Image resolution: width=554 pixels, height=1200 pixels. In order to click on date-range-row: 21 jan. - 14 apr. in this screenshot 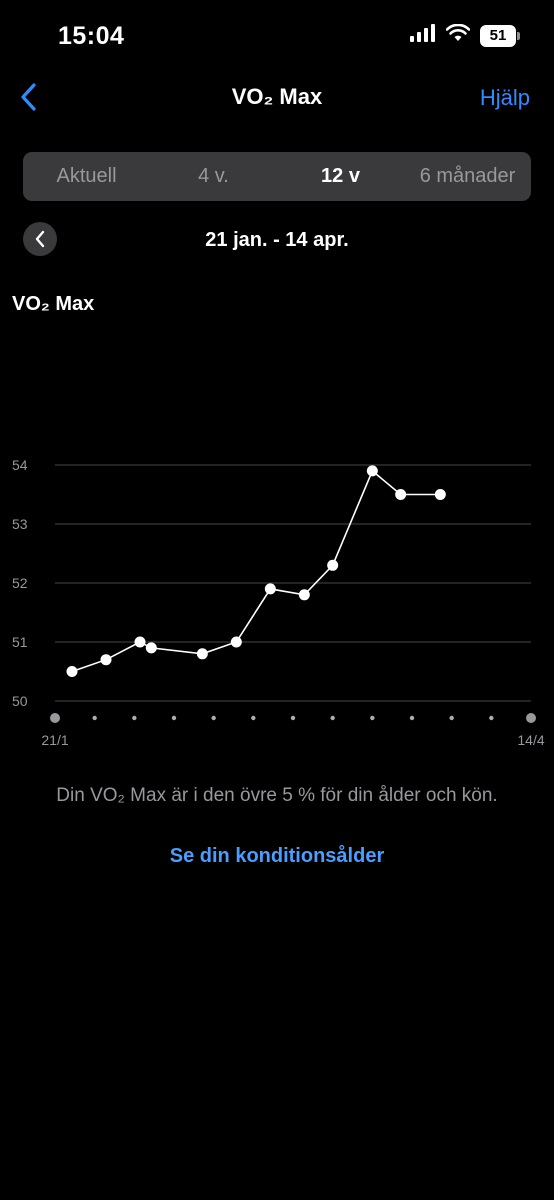, I will do `click(277, 240)`.